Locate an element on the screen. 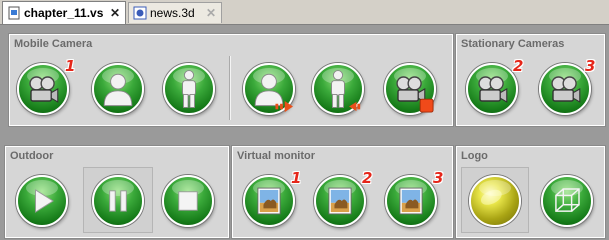 The image size is (609, 240). presenter-bust-button is located at coordinates (118, 89).